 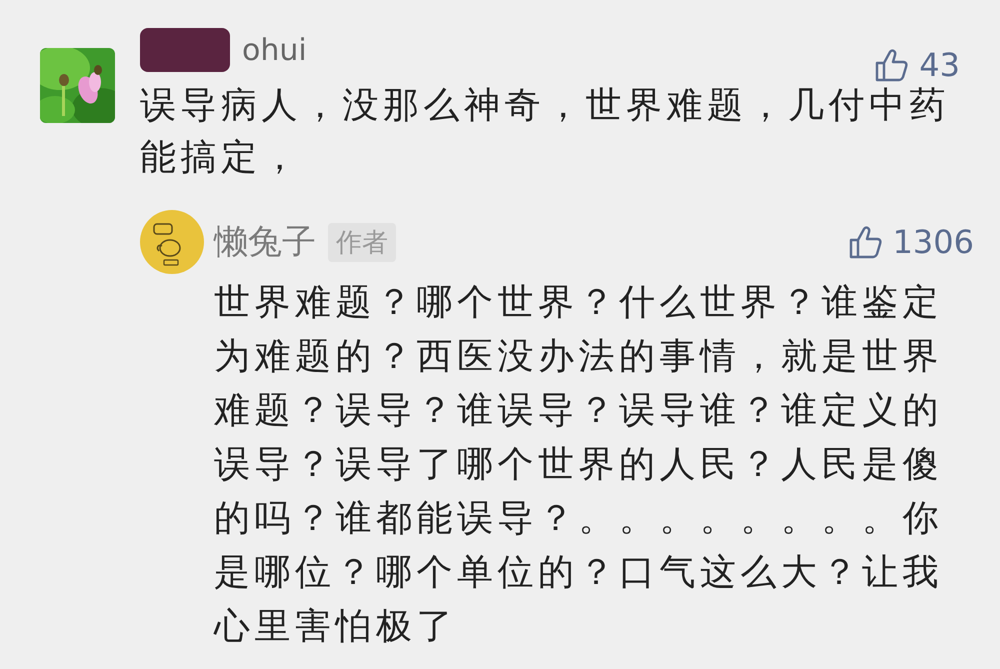 What do you see at coordinates (274, 50) in the screenshot?
I see `username: ohui` at bounding box center [274, 50].